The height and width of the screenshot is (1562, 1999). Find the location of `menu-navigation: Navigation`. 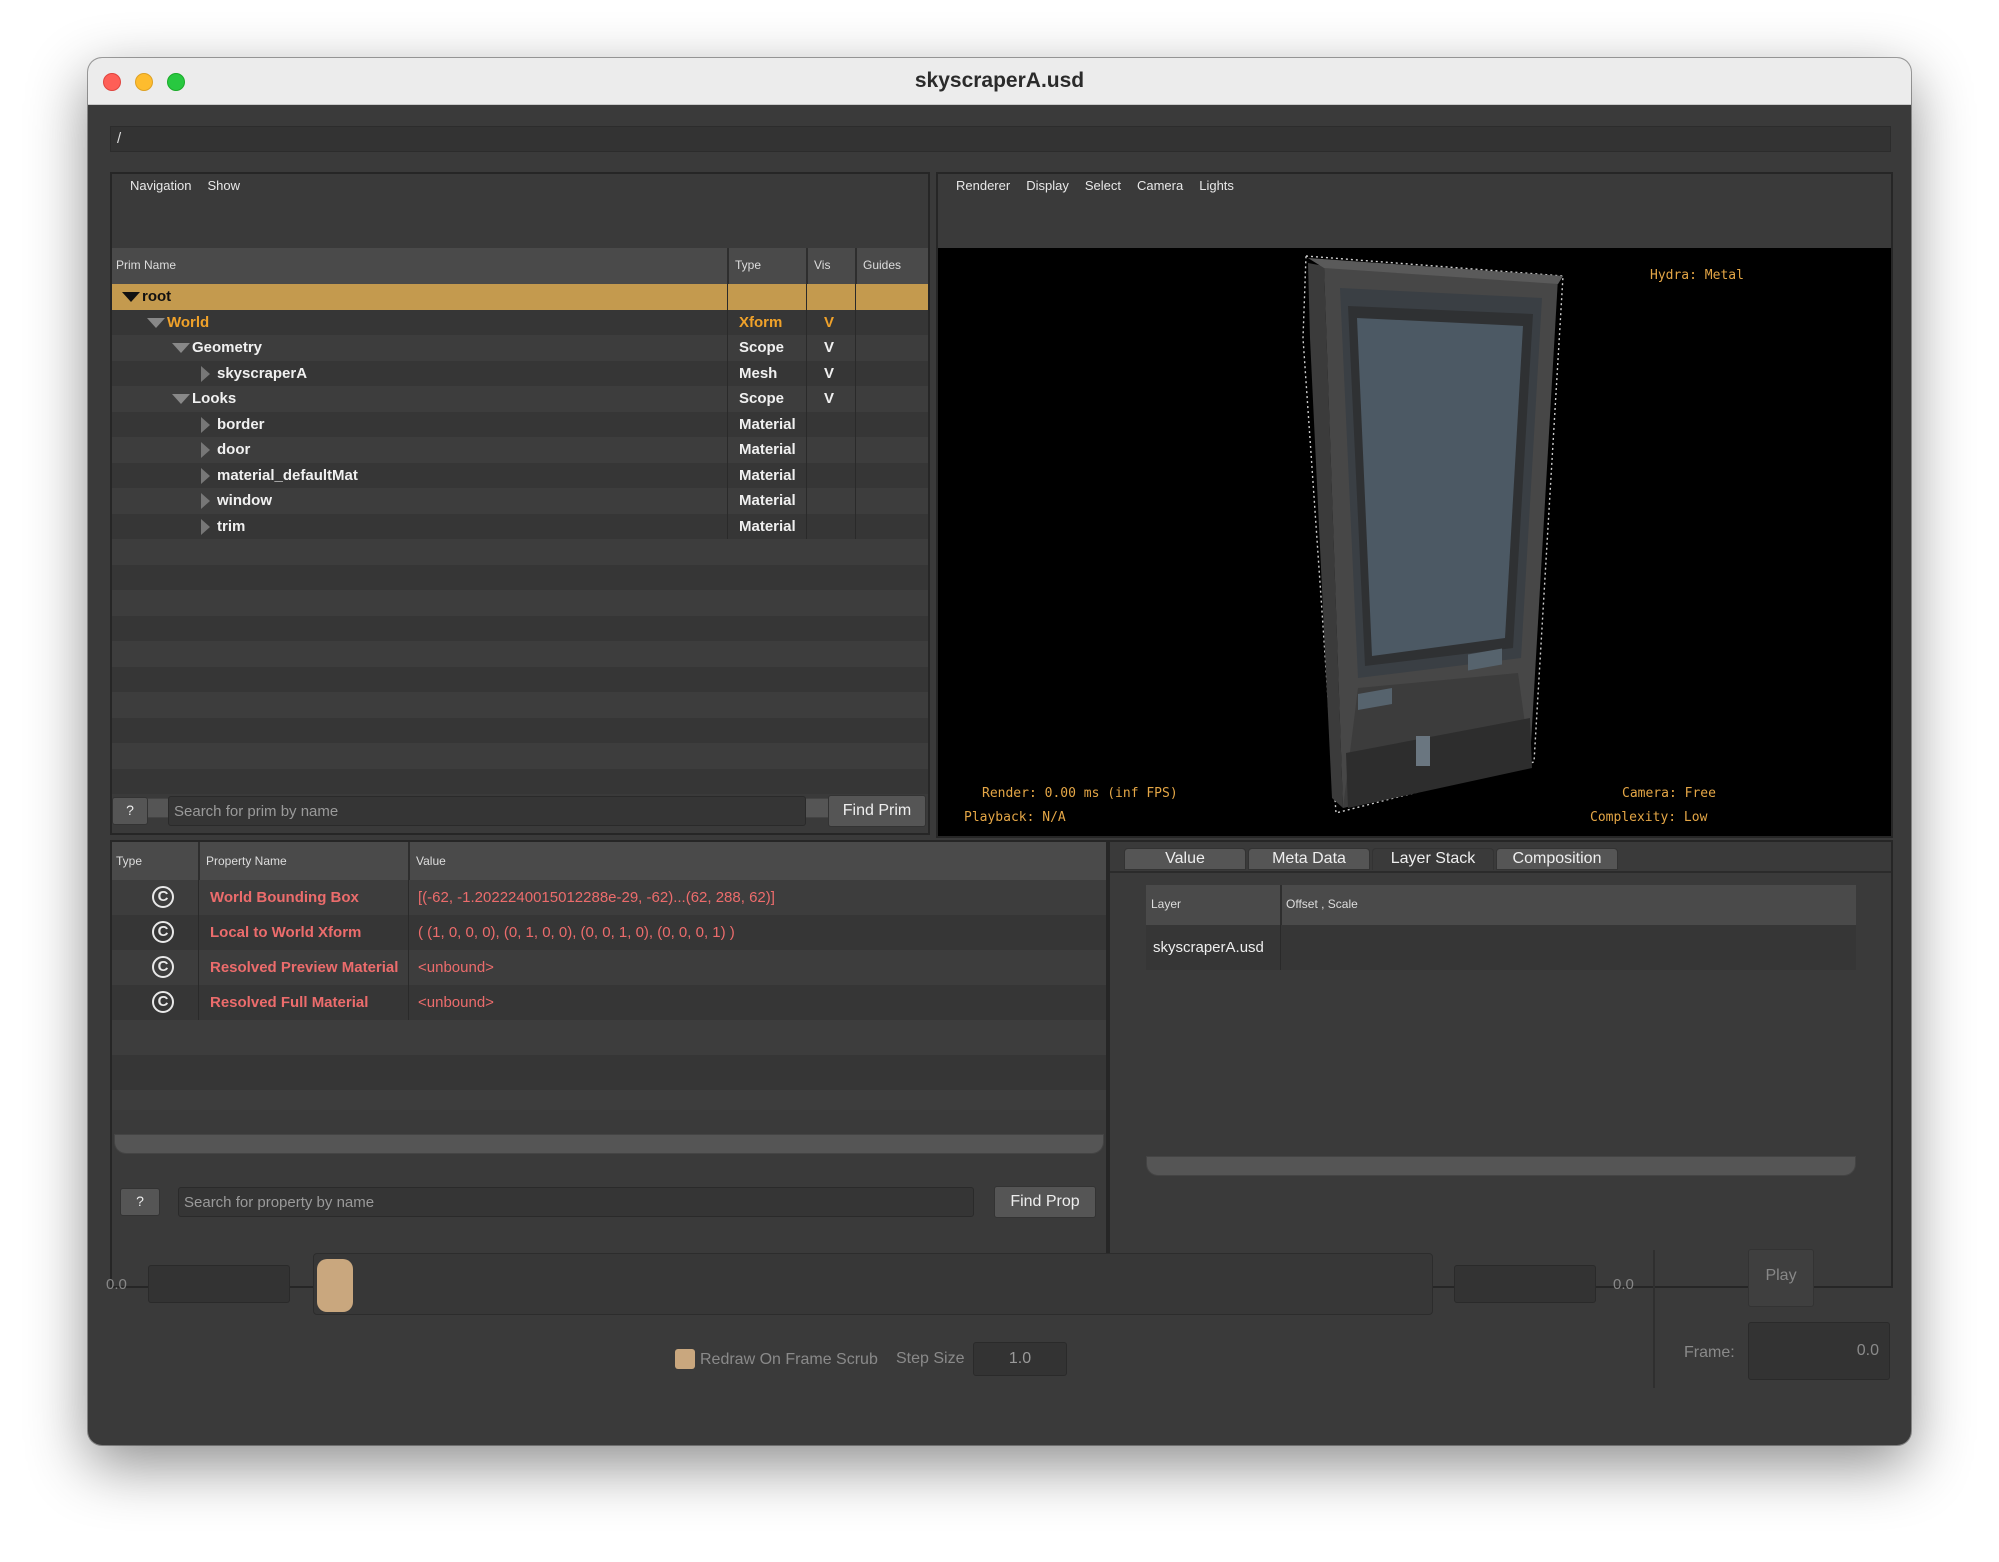

menu-navigation: Navigation is located at coordinates (160, 186).